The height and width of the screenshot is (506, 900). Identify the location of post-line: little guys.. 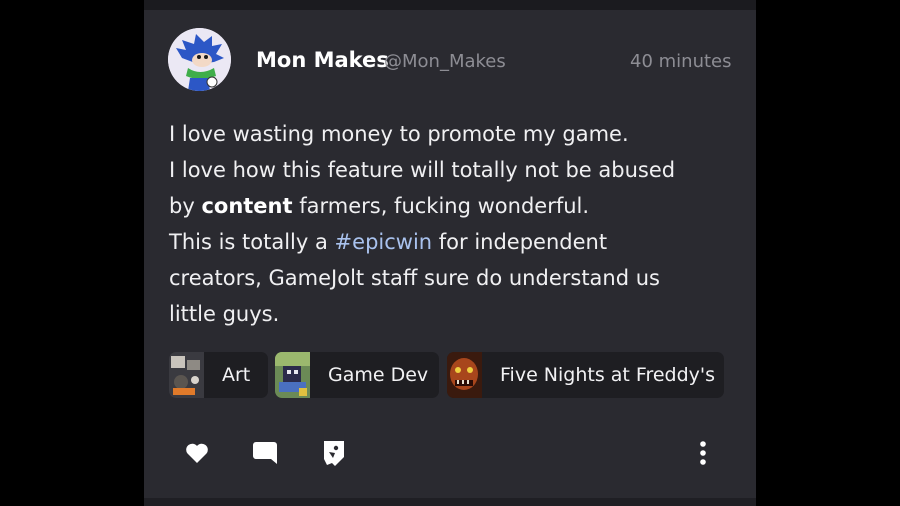
(224, 314).